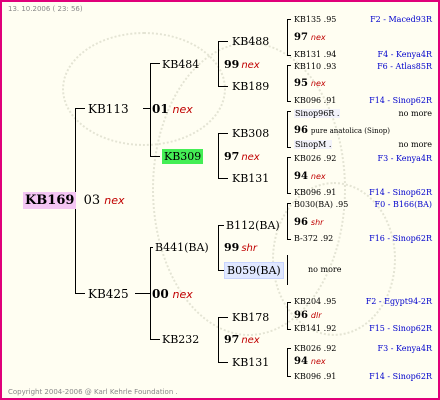 The width and height of the screenshot is (440, 400). Describe the element at coordinates (400, 238) in the screenshot. I see `gen5-origin-10: F16 - Sinop62R` at that location.